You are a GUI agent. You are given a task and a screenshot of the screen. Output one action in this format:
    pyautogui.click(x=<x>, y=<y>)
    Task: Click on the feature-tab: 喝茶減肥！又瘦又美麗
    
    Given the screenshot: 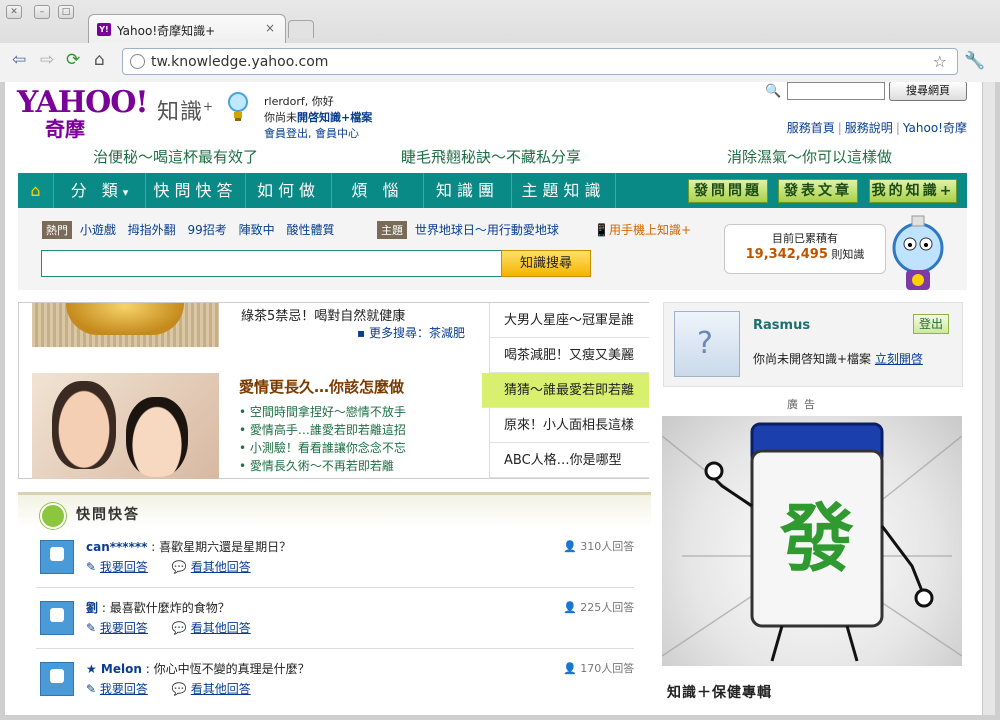 What is the action you would take?
    pyautogui.click(x=569, y=355)
    